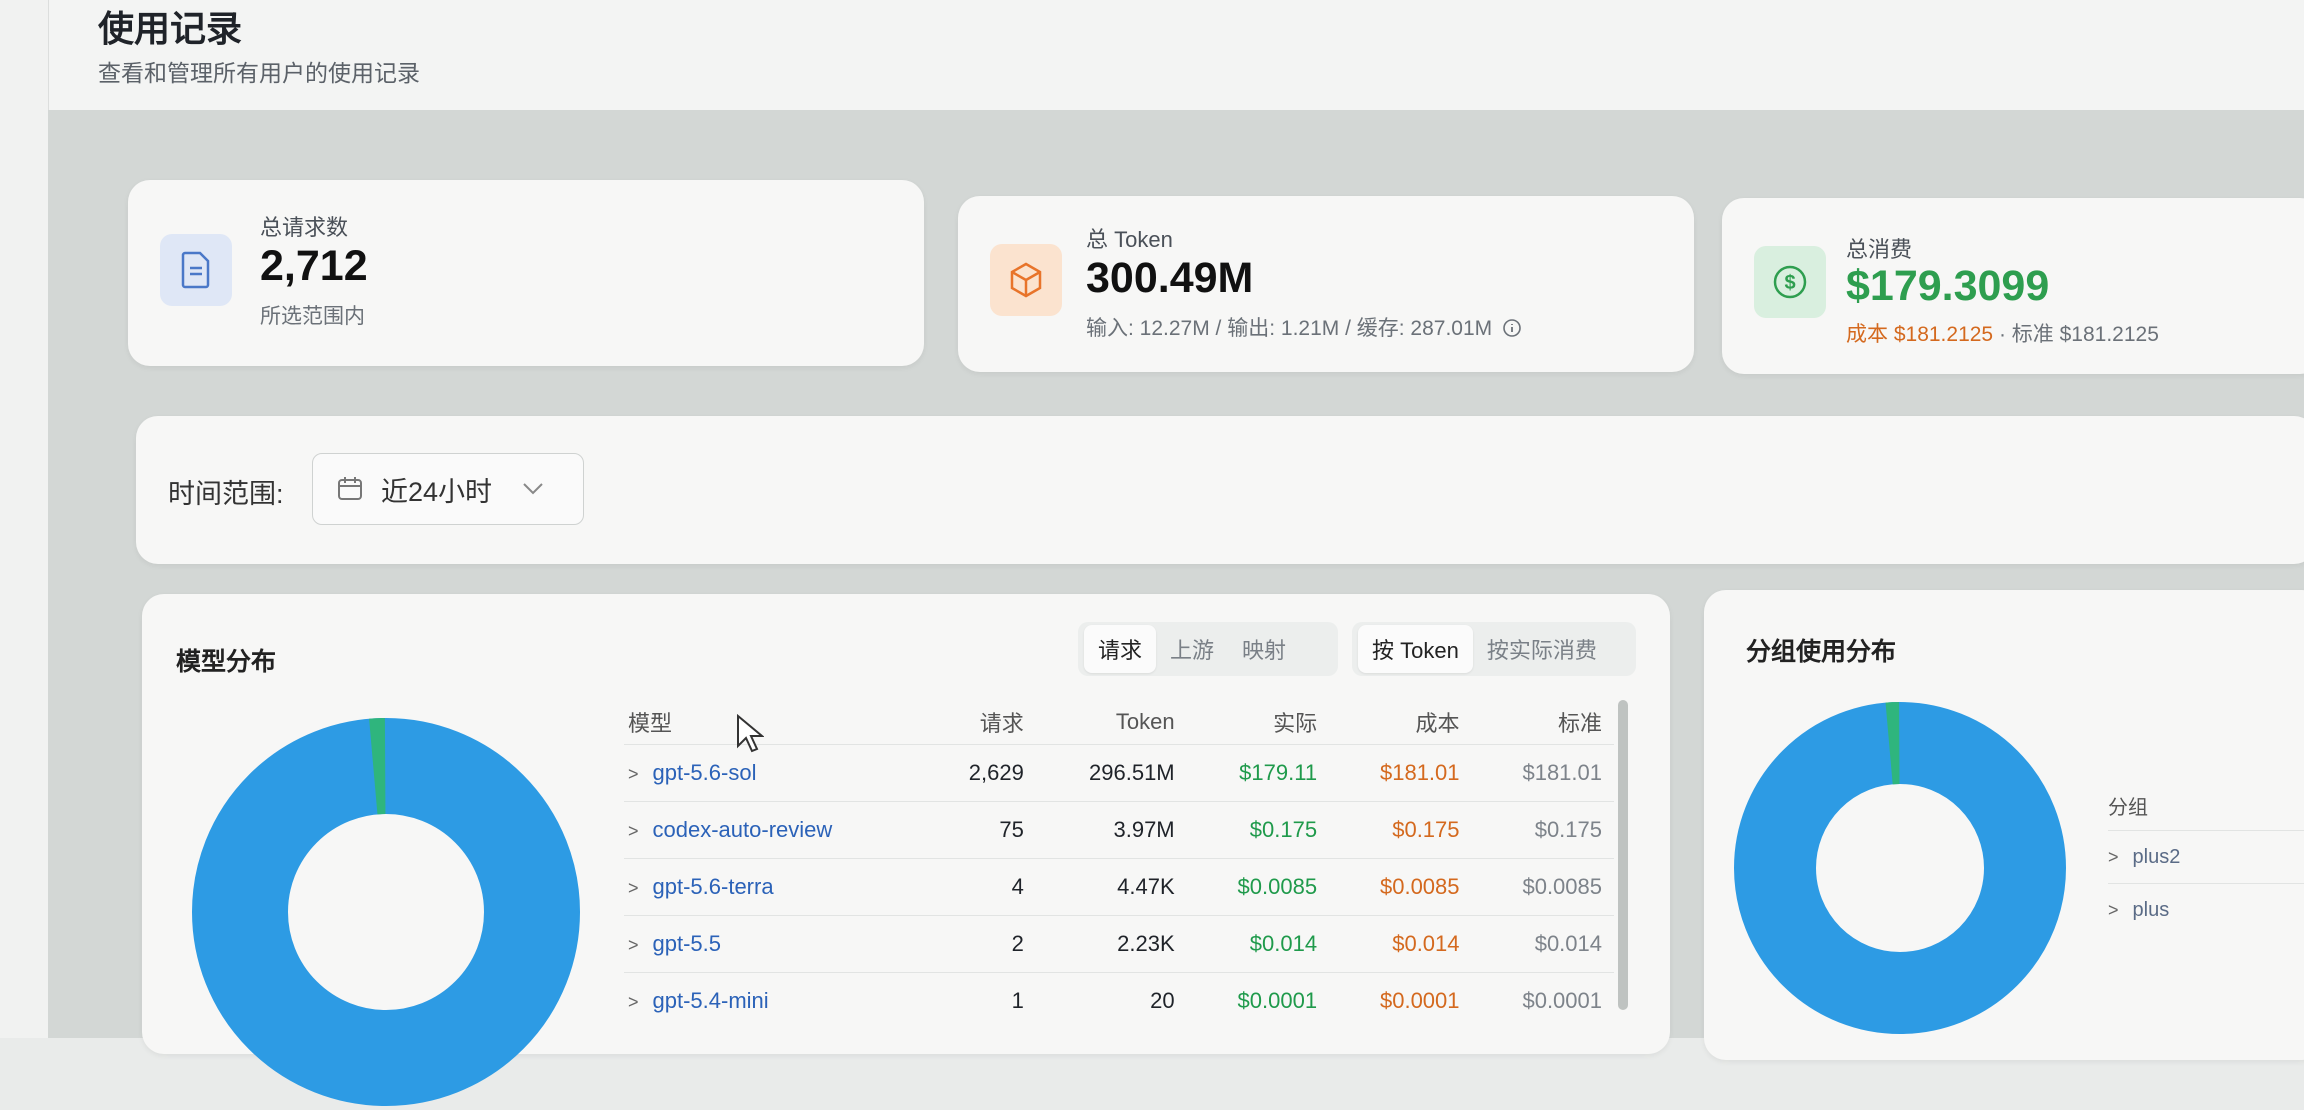  Describe the element at coordinates (1111, 1000) in the screenshot. I see `cell-tokens: 20` at that location.